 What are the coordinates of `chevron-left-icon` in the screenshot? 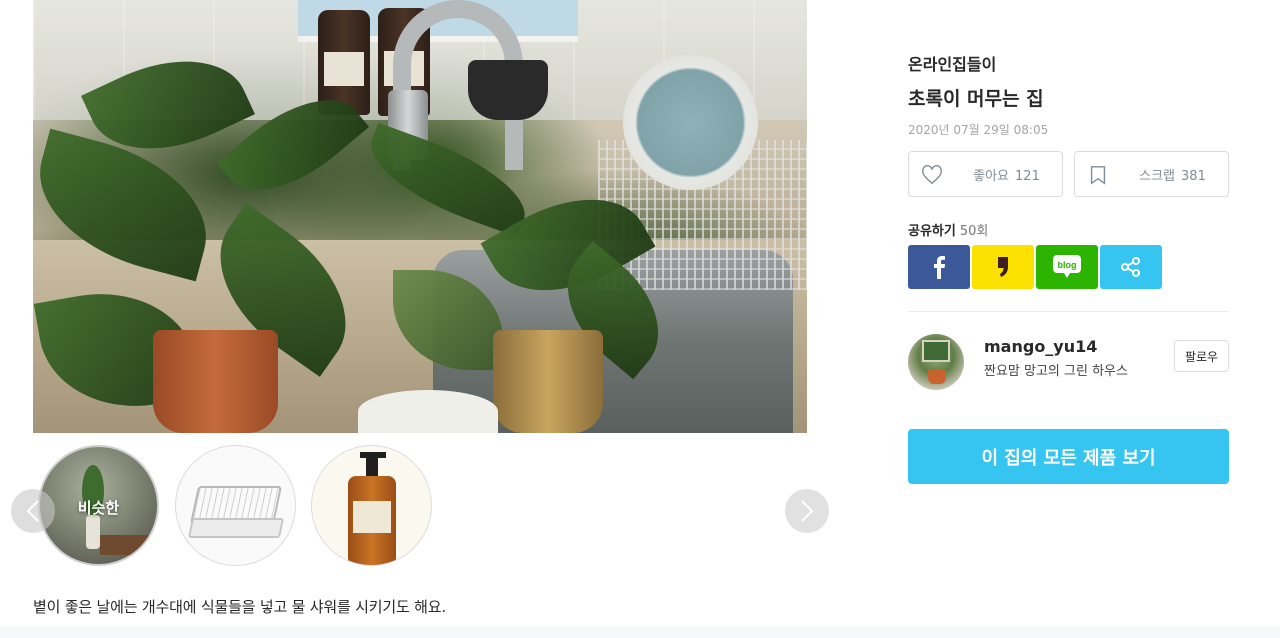 It's located at (32, 511).